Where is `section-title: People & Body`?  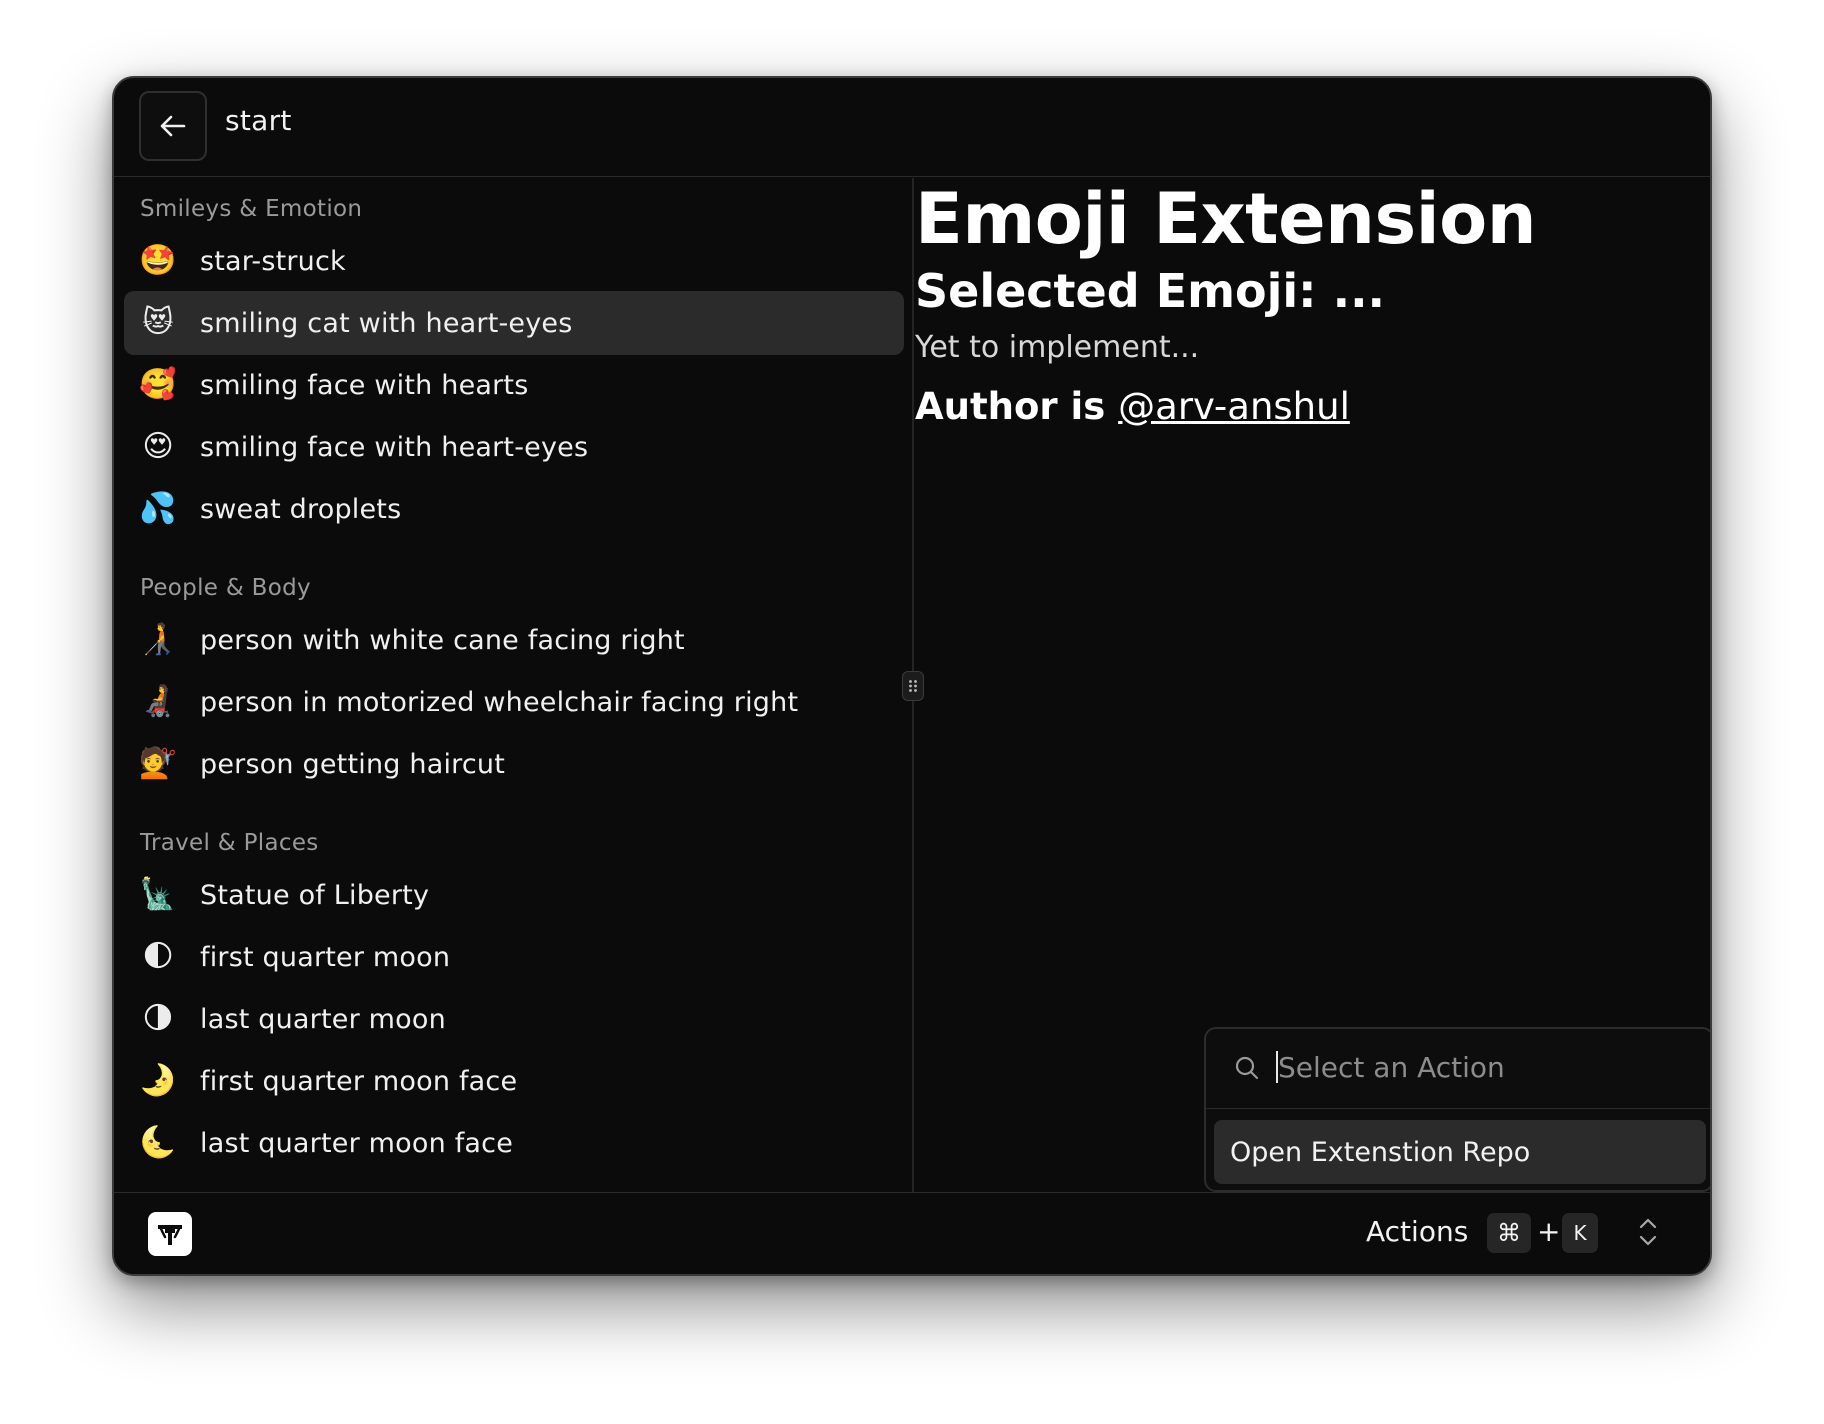
section-title: People & Body is located at coordinates (225, 588).